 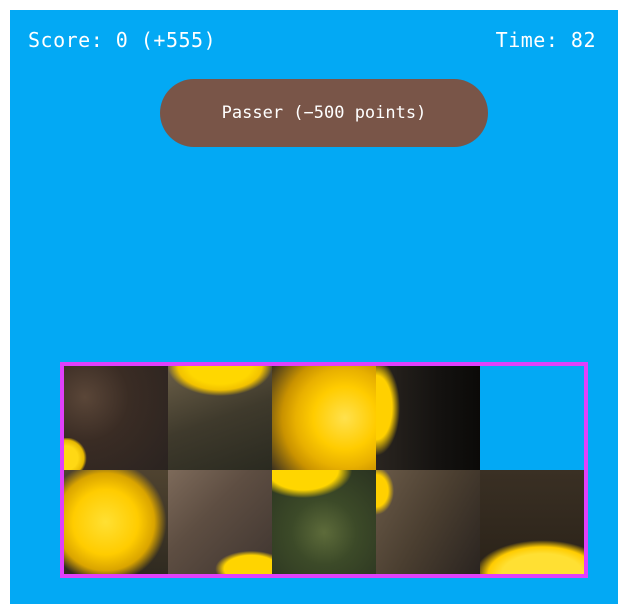 What do you see at coordinates (532, 418) in the screenshot?
I see `empty-tile-slot` at bounding box center [532, 418].